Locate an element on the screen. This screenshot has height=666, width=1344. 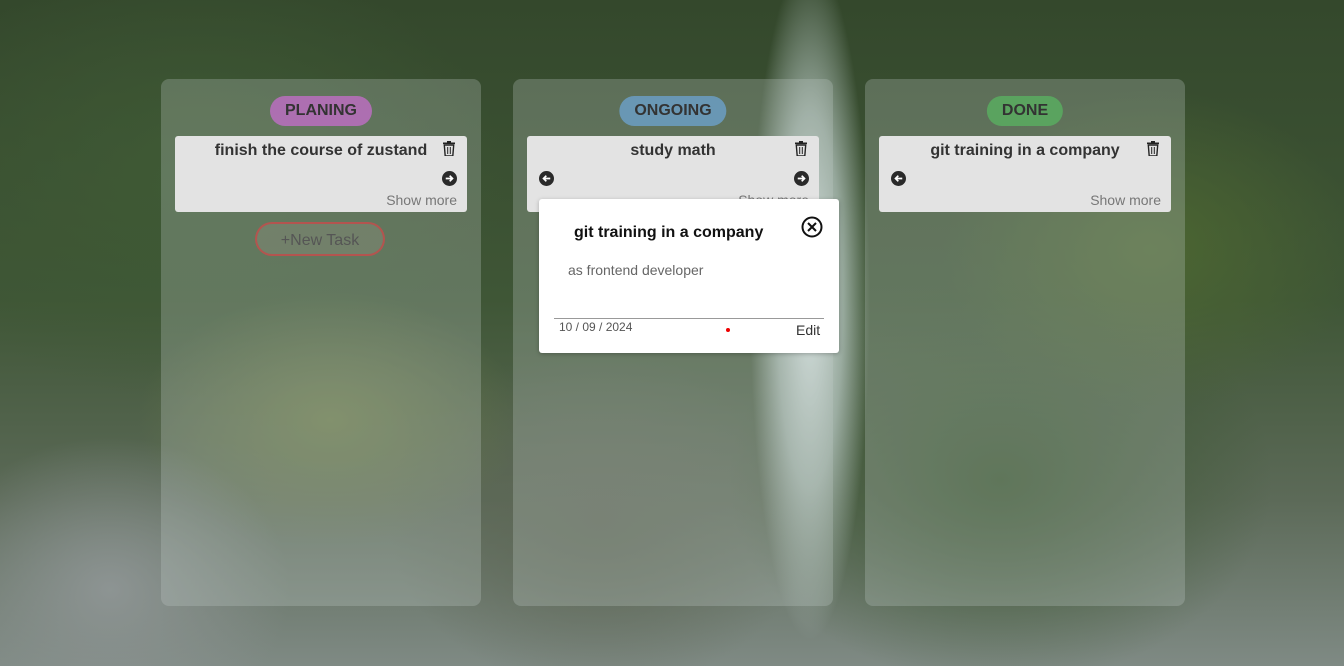
new-task-button: +New Task is located at coordinates (320, 239).